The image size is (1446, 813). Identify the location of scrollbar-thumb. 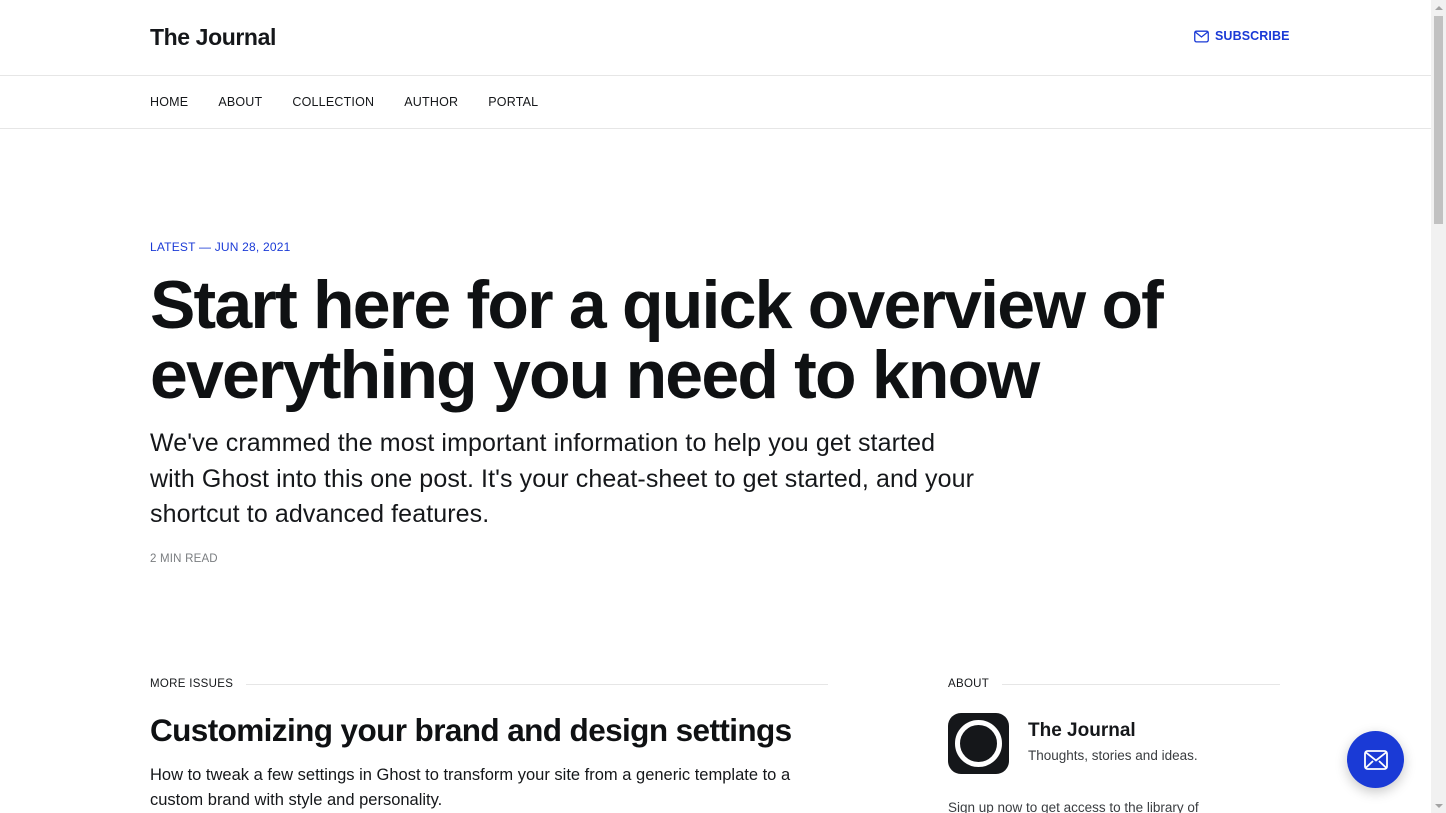
(1438, 120).